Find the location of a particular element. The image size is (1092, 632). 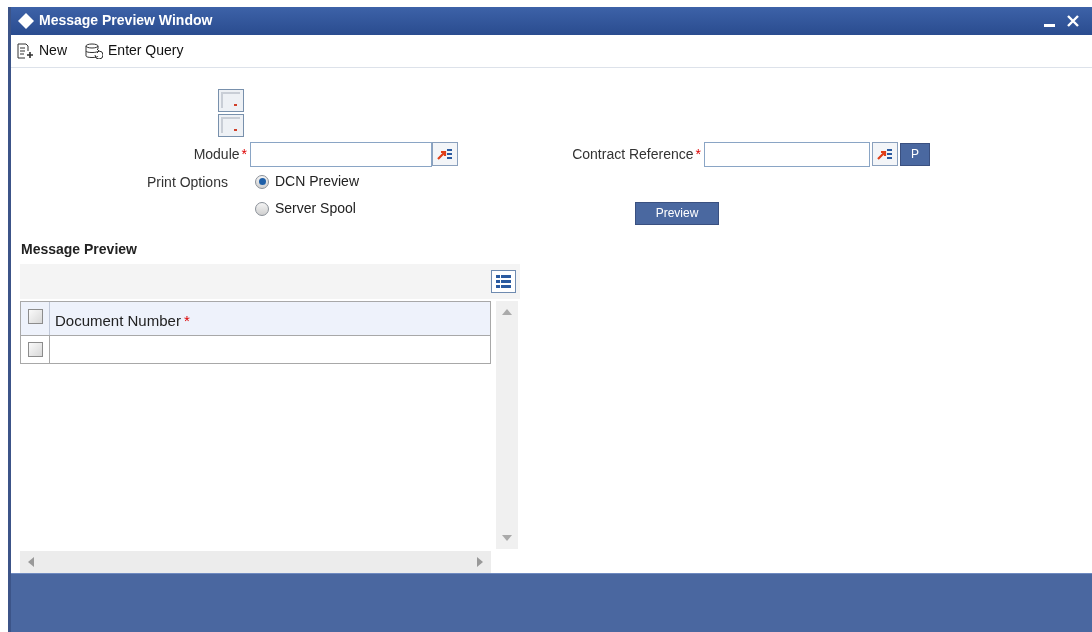

list-icon is located at coordinates (503, 281).